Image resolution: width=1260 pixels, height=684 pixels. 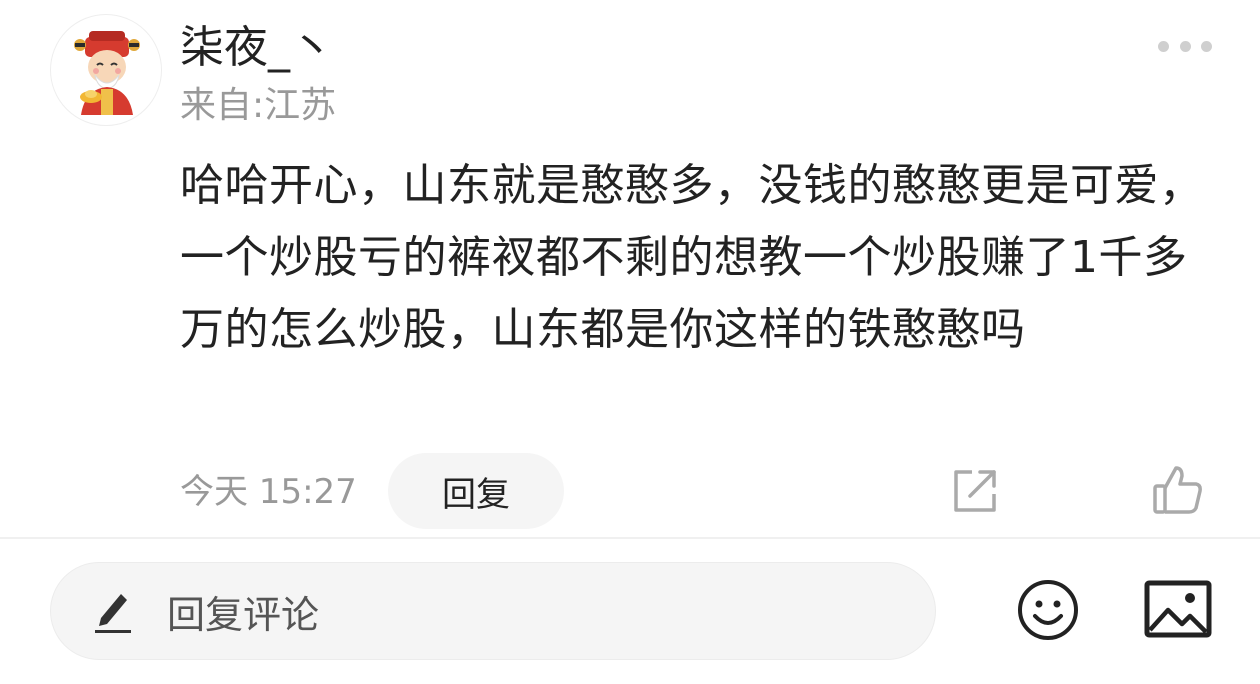 I want to click on emoji-icon, so click(x=1048, y=610).